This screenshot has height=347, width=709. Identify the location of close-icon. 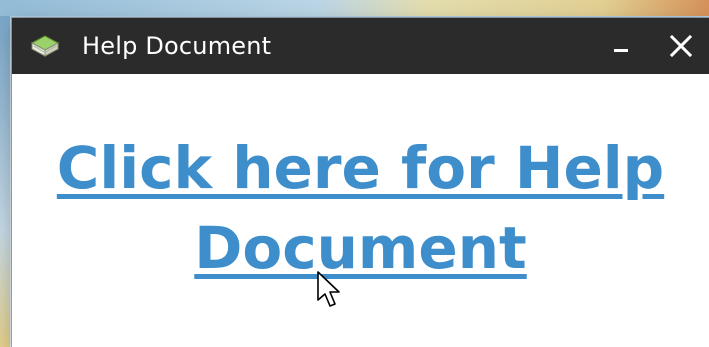
(681, 46).